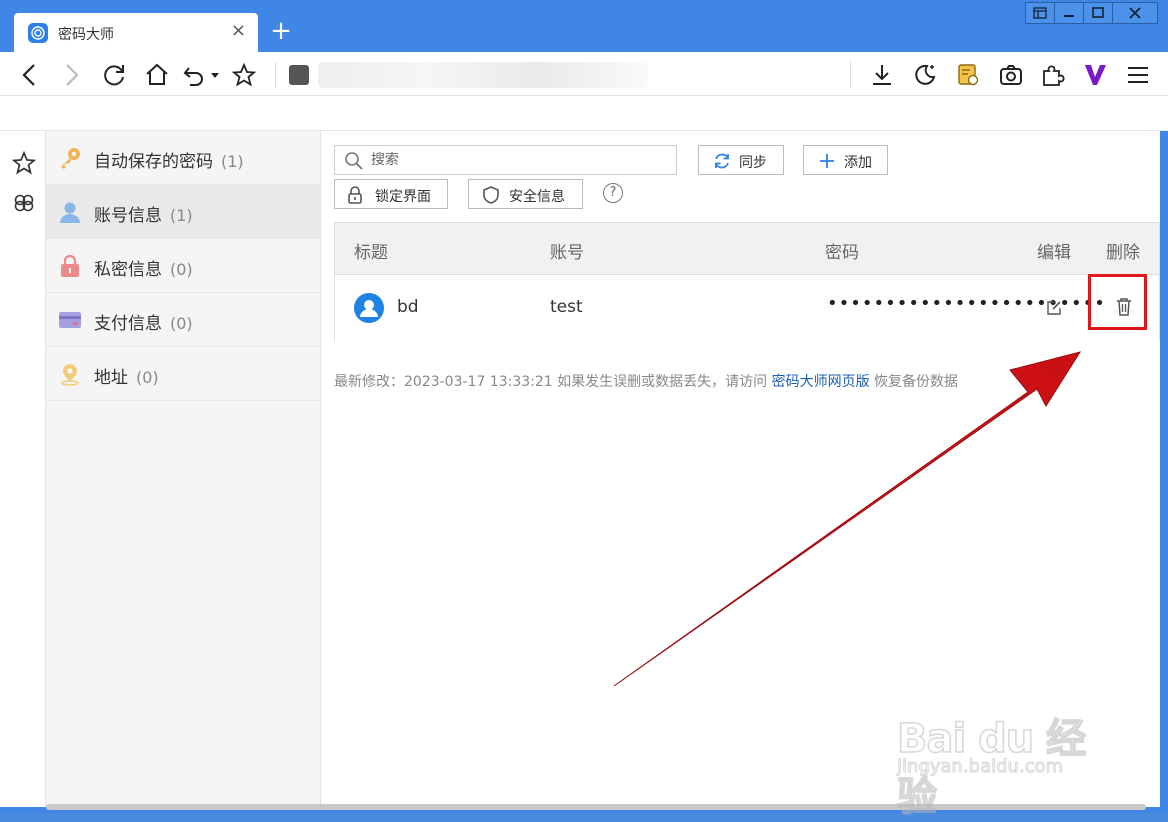 The height and width of the screenshot is (822, 1168). What do you see at coordinates (747, 249) in the screenshot?
I see `table-header: 标题 账号 密码 编辑 删除` at bounding box center [747, 249].